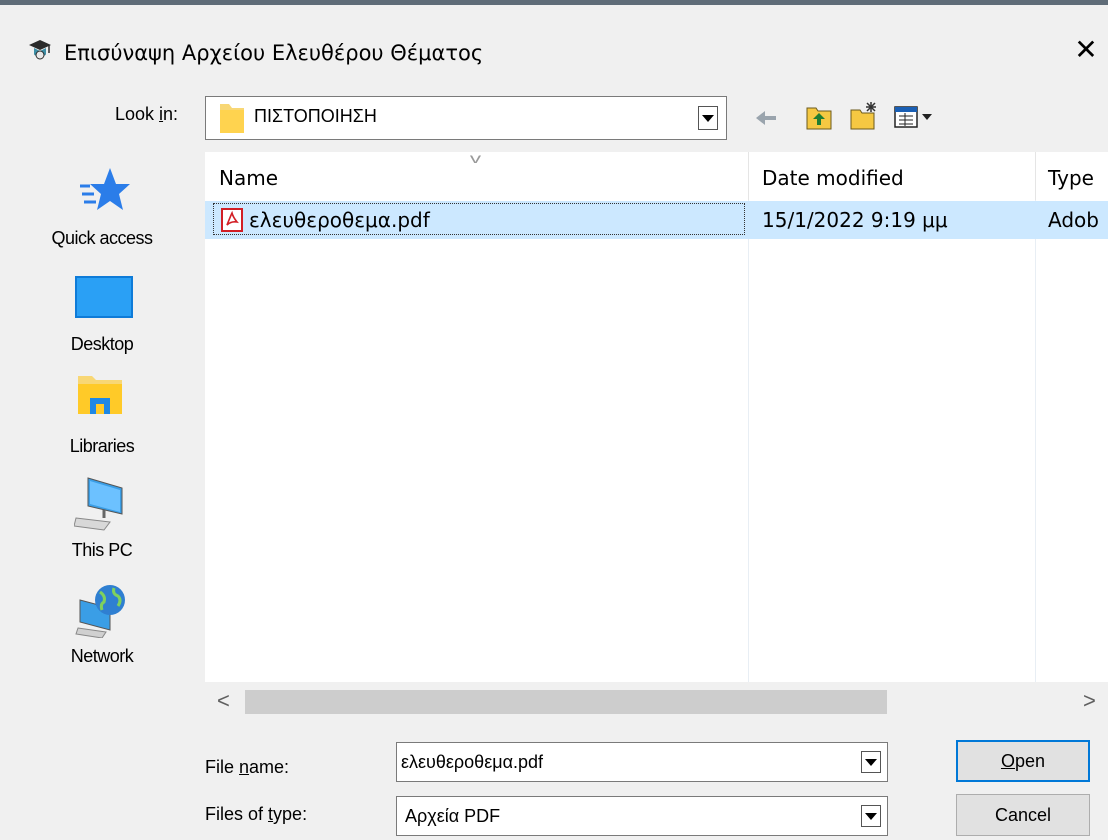 This screenshot has height=840, width=1108. Describe the element at coordinates (102, 446) in the screenshot. I see `sidebar-item-label: Libraries` at that location.